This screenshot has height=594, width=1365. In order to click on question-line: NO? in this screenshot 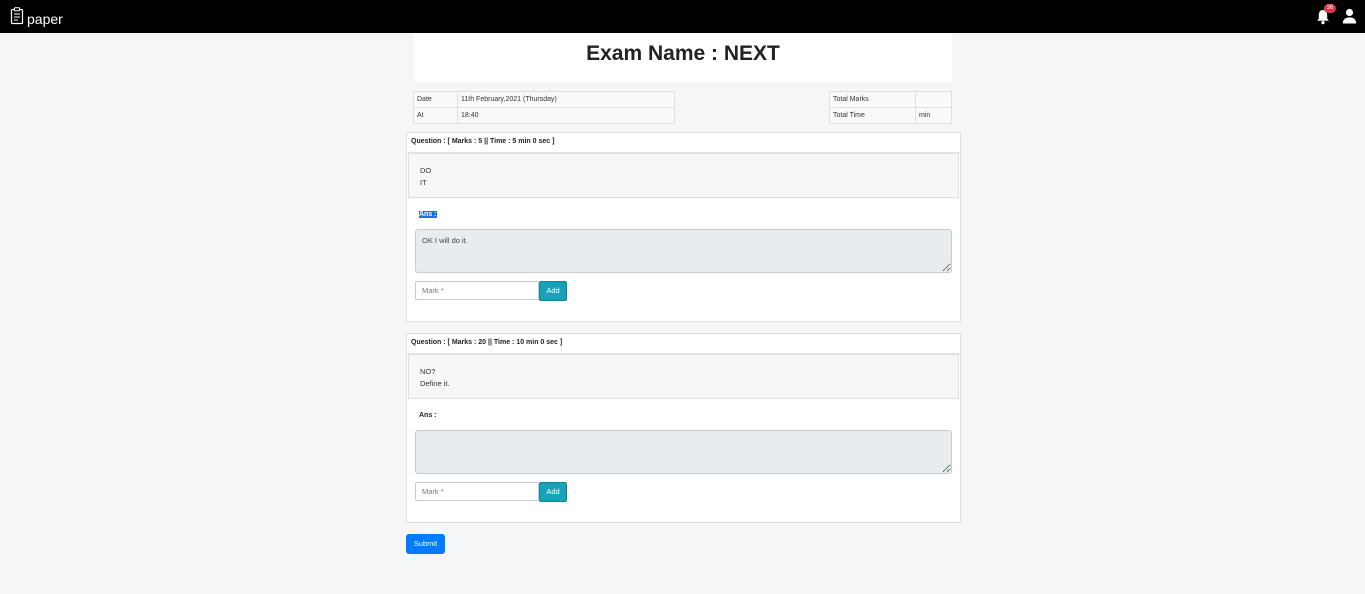, I will do `click(428, 371)`.